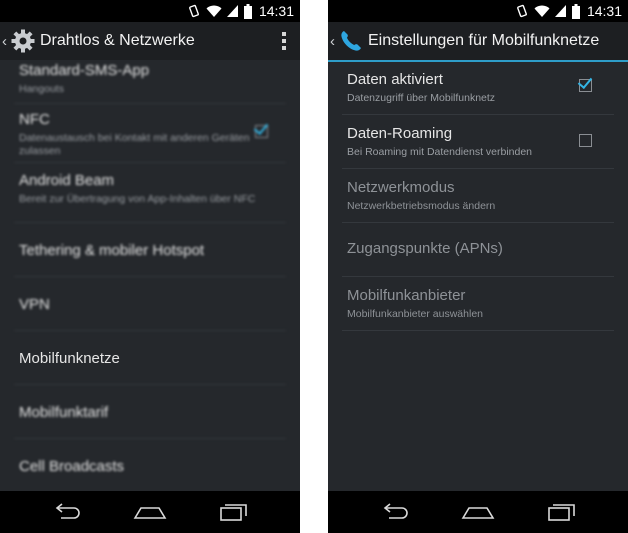 This screenshot has width=628, height=533. What do you see at coordinates (64, 412) in the screenshot?
I see `item-title: Mobilfunktarif` at bounding box center [64, 412].